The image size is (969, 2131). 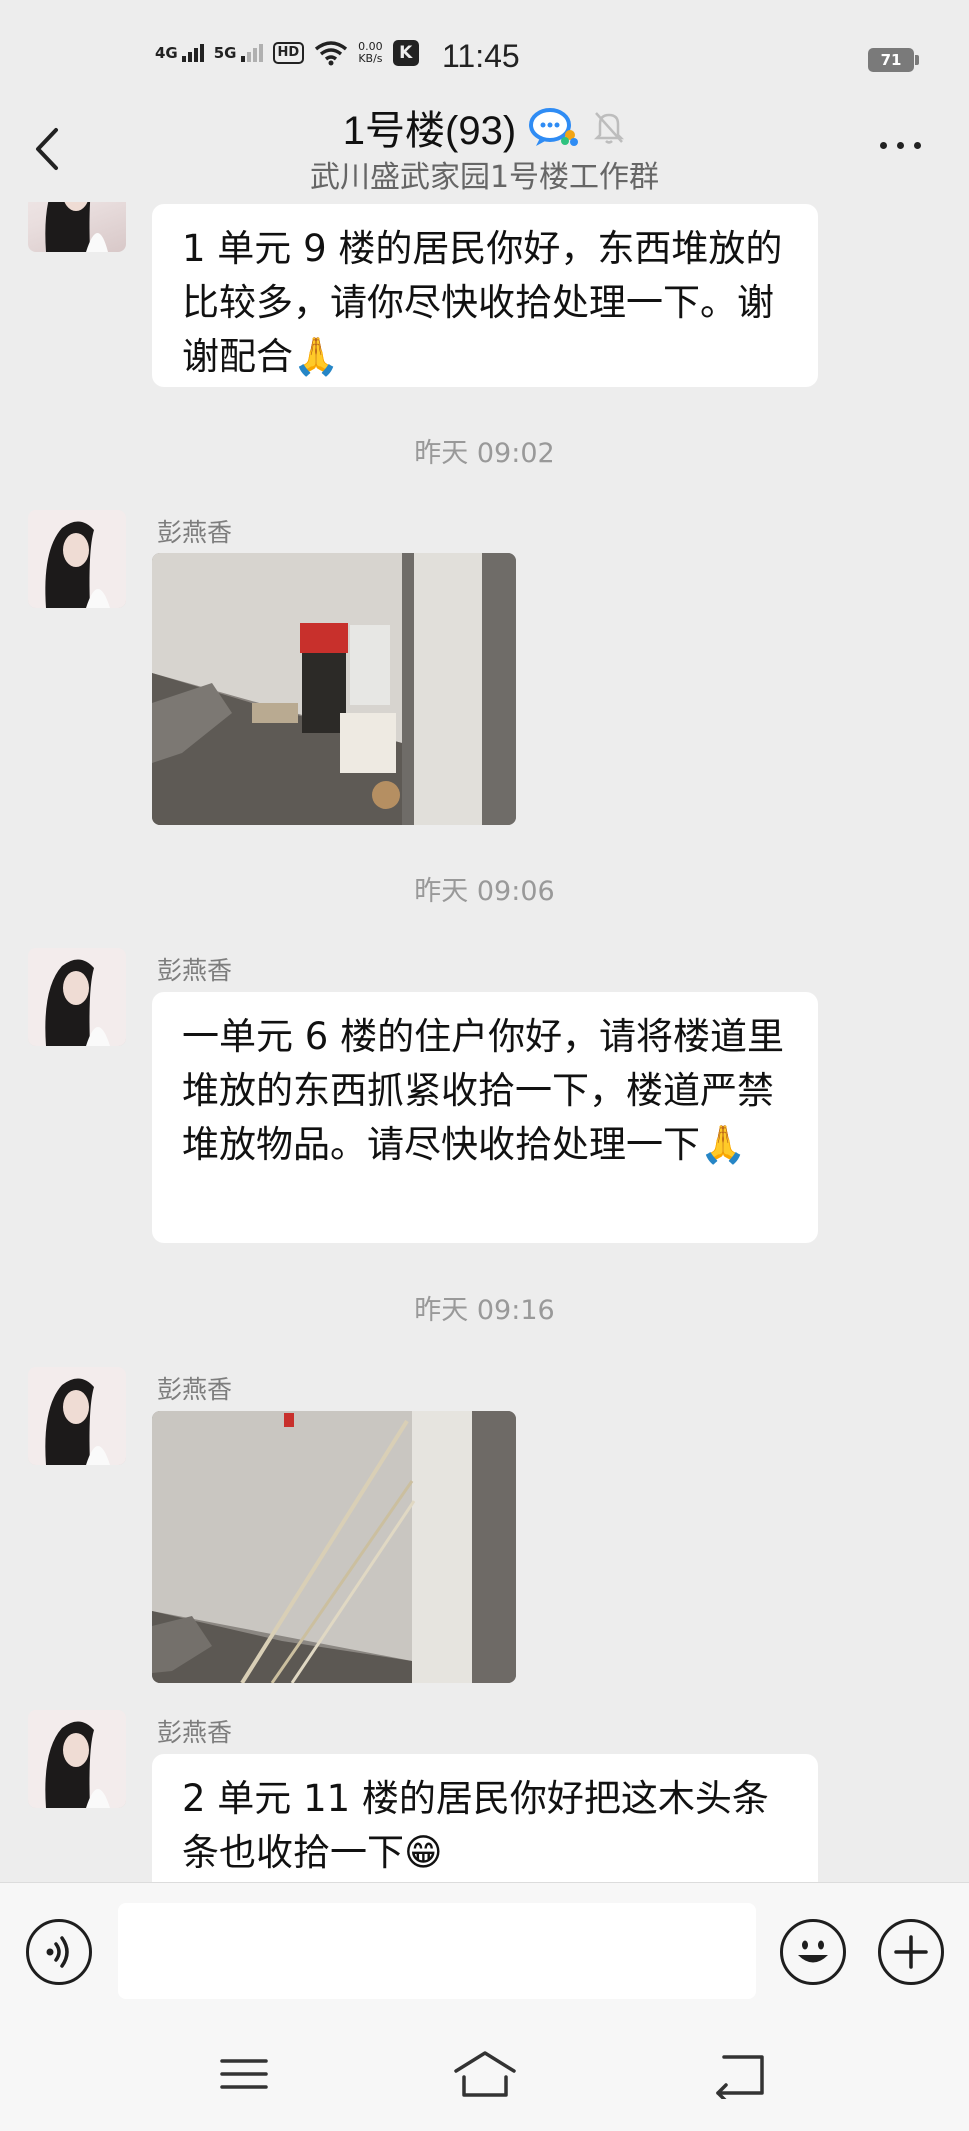 I want to click on home-icon, so click(x=485, y=2074).